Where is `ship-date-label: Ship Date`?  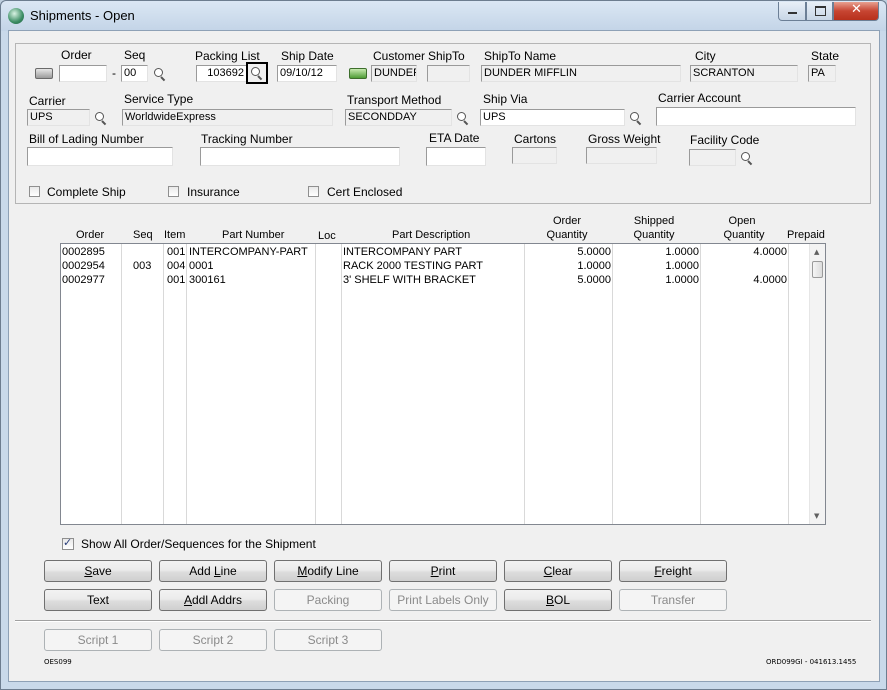
ship-date-label: Ship Date is located at coordinates (307, 56).